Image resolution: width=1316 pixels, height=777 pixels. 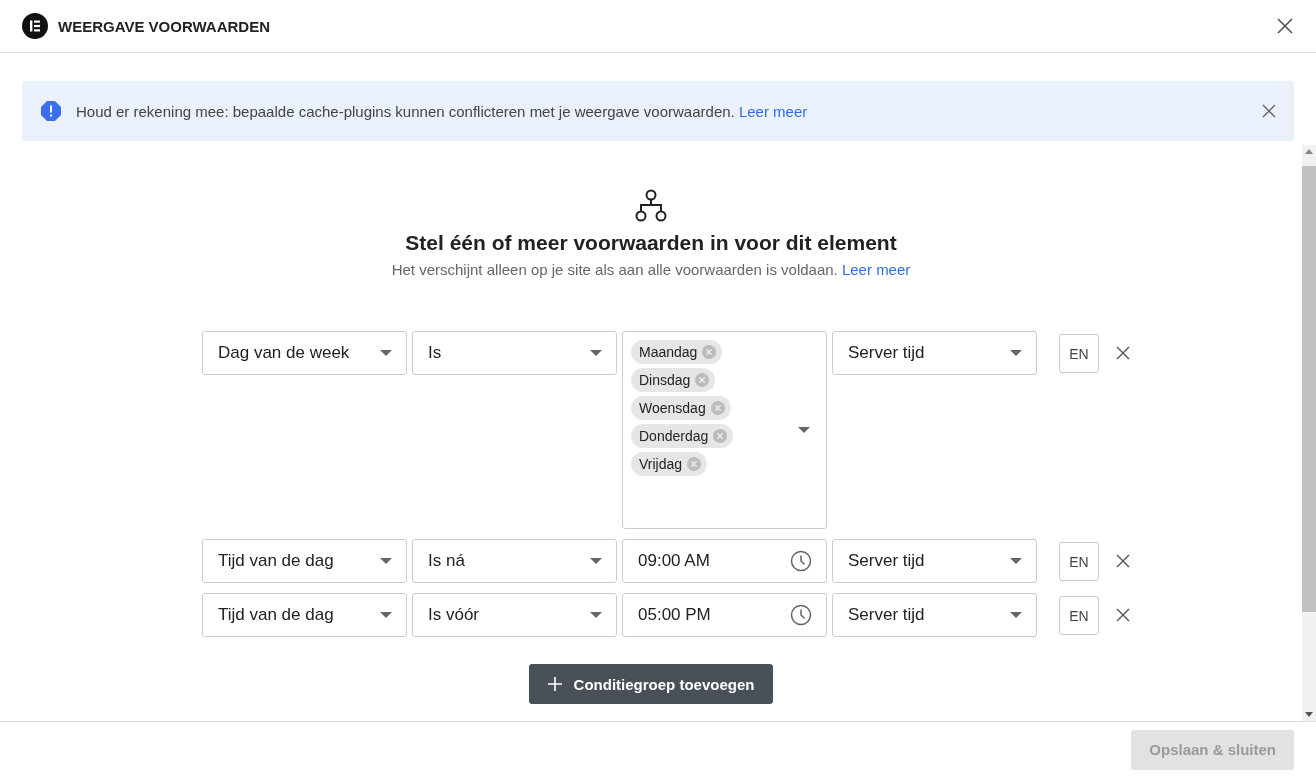 I want to click on operator-select: Is vóór, so click(x=514, y=615).